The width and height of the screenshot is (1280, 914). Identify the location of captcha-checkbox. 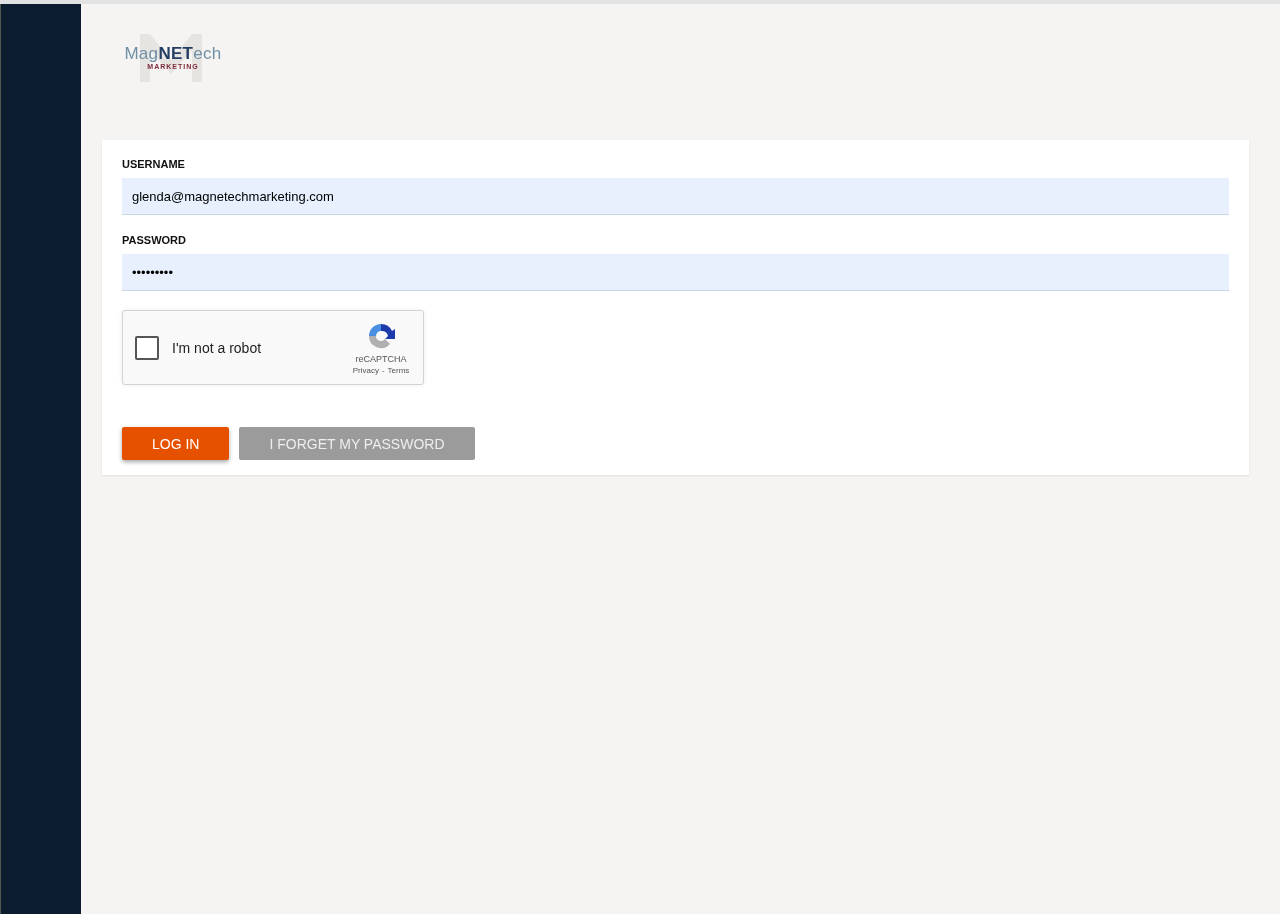
(147, 347).